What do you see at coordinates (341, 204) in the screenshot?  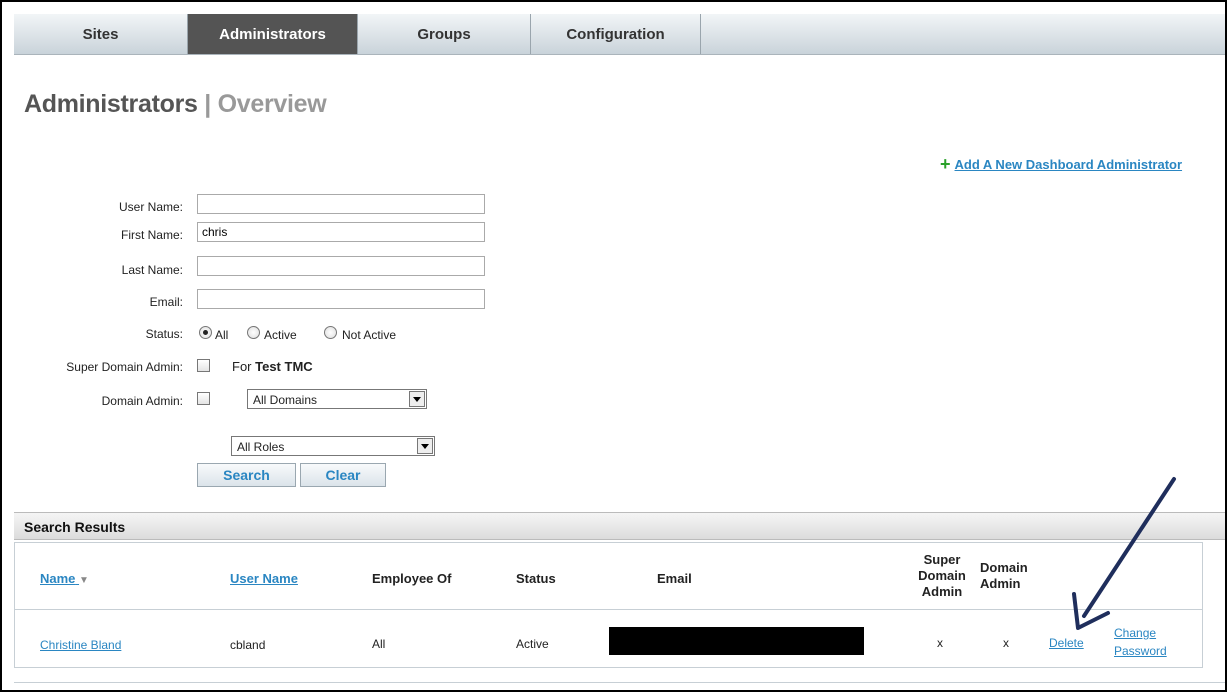 I see `user-name-input` at bounding box center [341, 204].